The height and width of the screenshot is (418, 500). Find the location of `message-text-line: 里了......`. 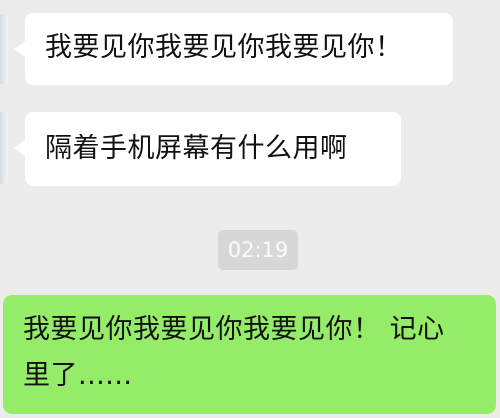

message-text-line: 里了...... is located at coordinates (78, 375).